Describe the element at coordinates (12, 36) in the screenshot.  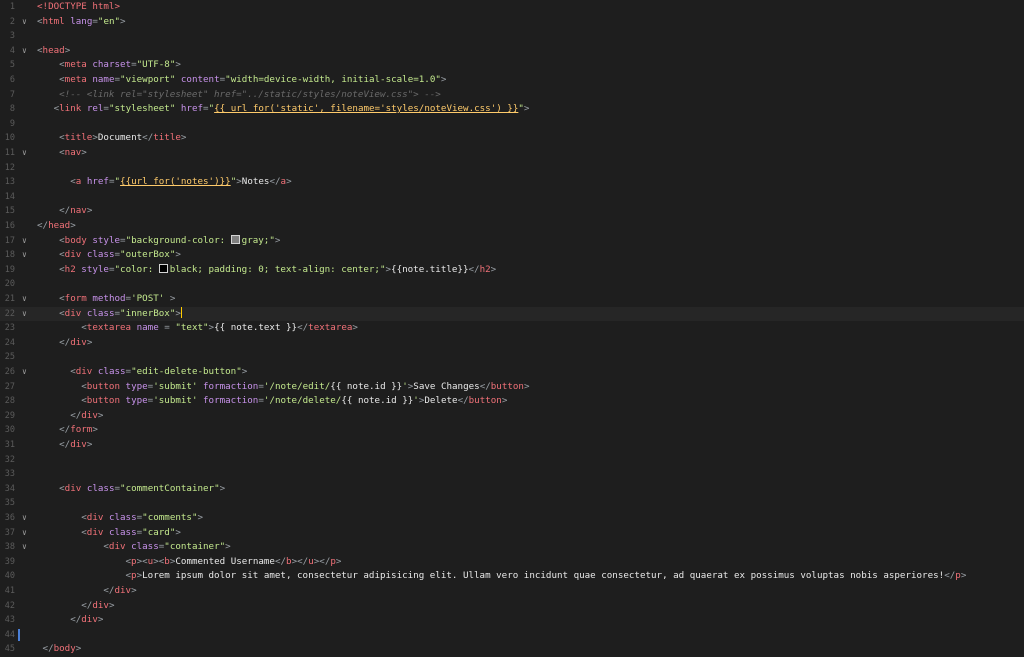
I see `line-number: 3` at that location.